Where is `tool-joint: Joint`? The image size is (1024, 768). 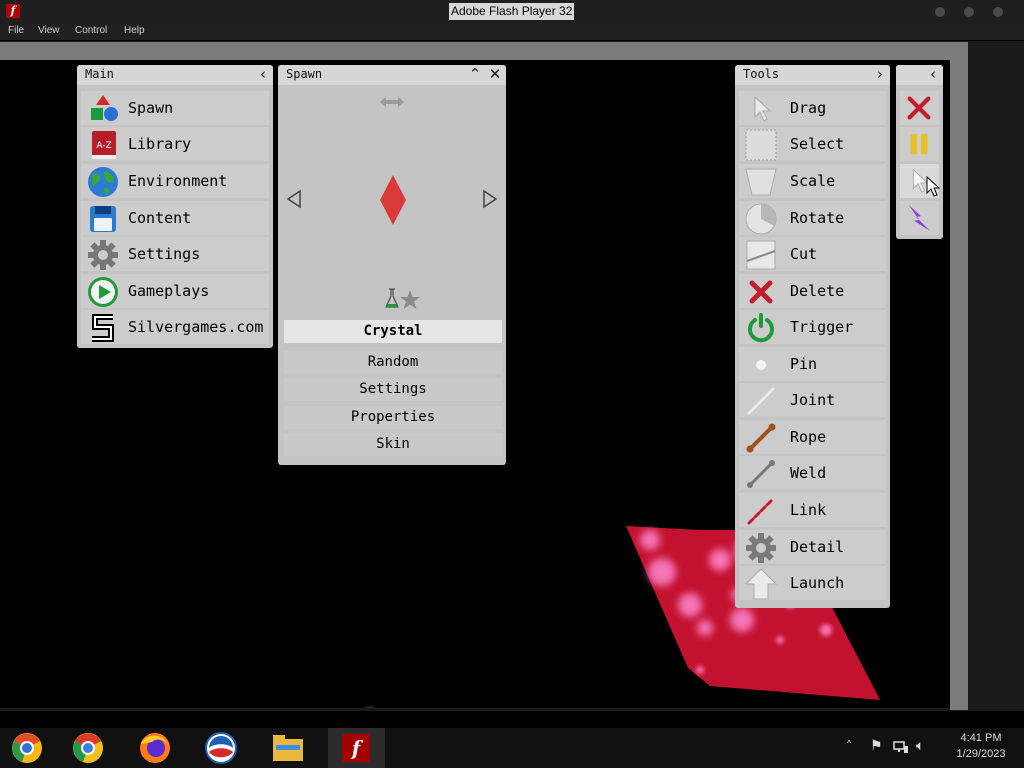 tool-joint: Joint is located at coordinates (812, 400).